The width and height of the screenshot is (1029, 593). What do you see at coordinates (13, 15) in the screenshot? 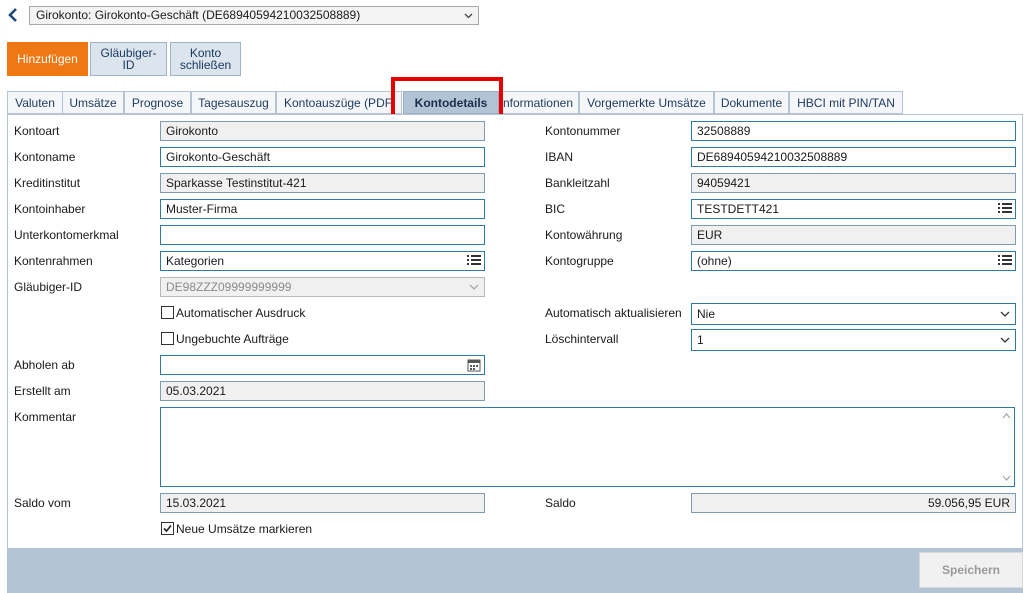
I see `back-chevron-icon` at bounding box center [13, 15].